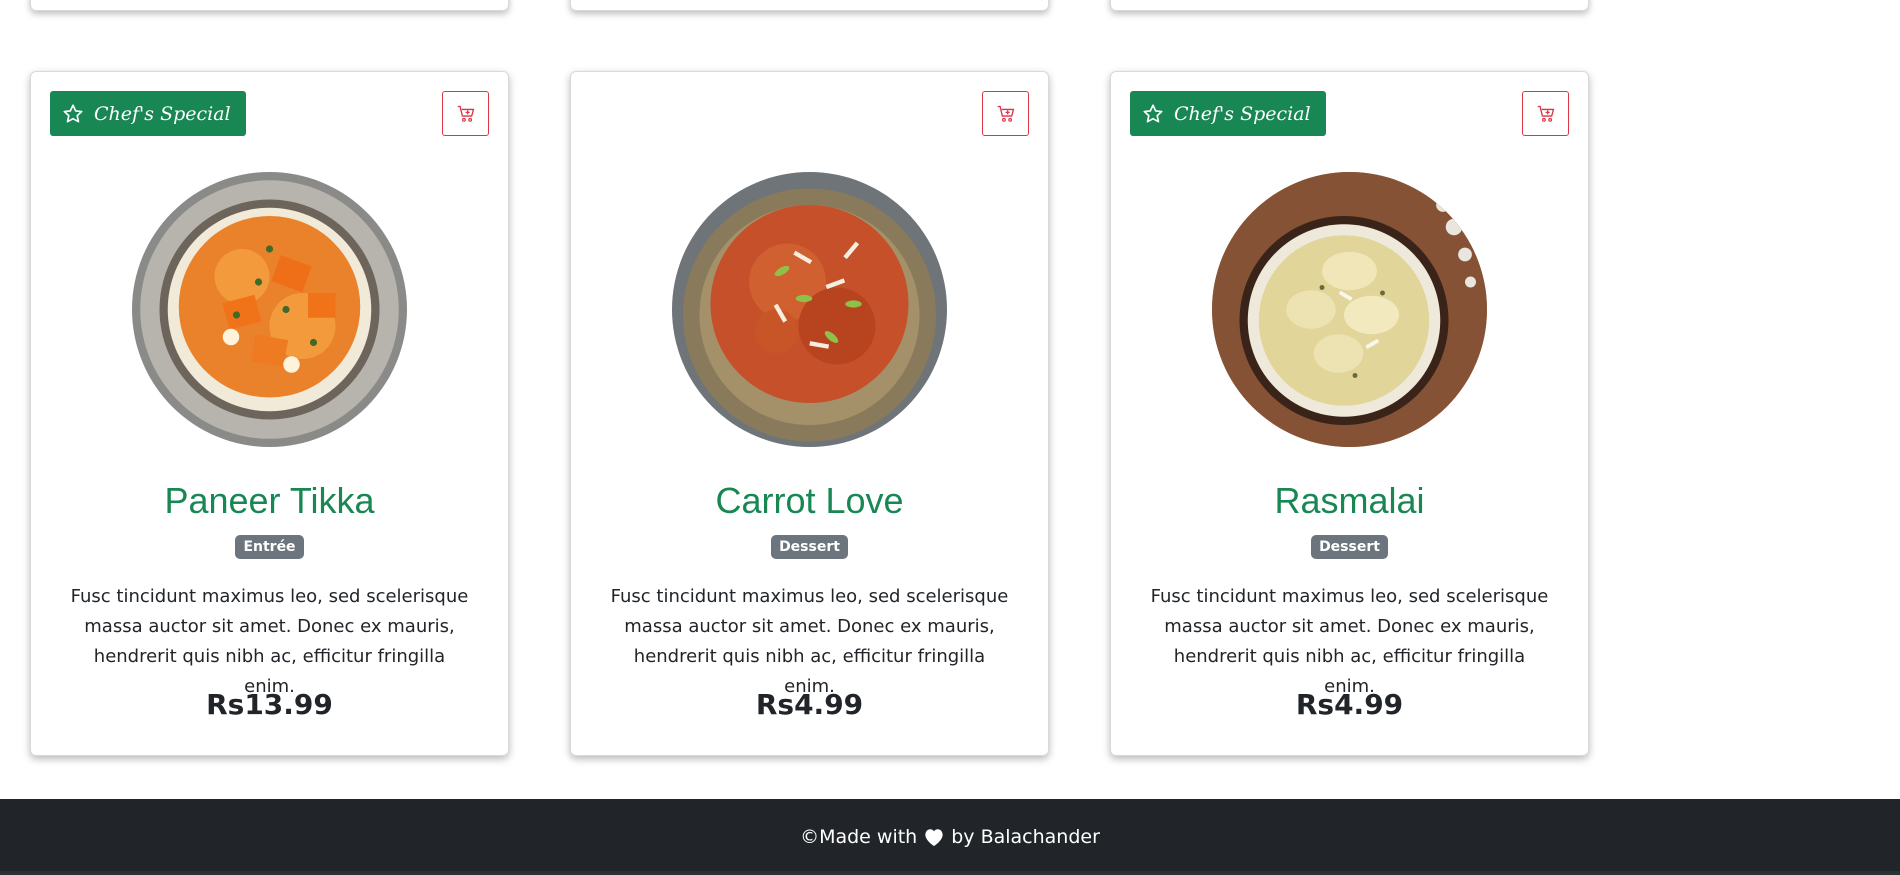 The image size is (1900, 875). I want to click on heart-icon, so click(934, 837).